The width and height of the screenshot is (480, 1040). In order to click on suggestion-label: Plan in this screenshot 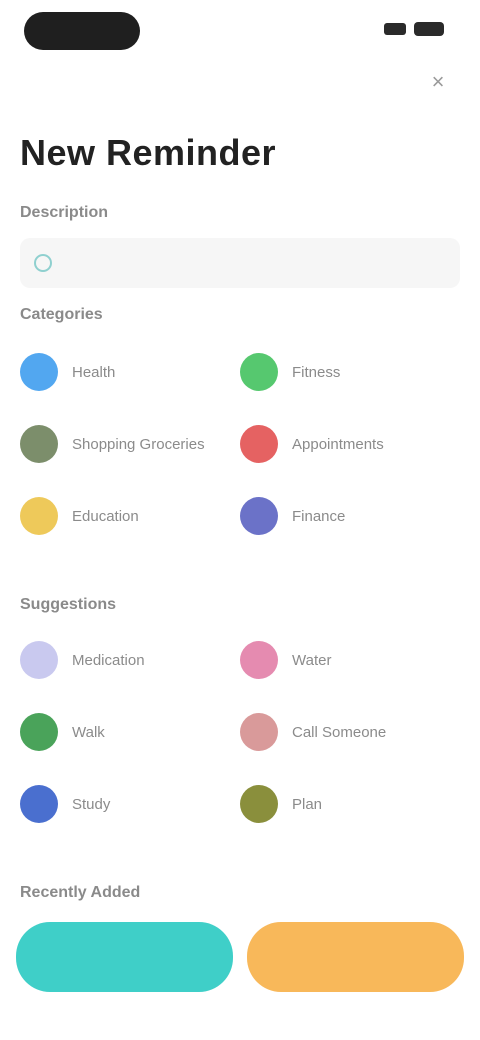, I will do `click(307, 804)`.